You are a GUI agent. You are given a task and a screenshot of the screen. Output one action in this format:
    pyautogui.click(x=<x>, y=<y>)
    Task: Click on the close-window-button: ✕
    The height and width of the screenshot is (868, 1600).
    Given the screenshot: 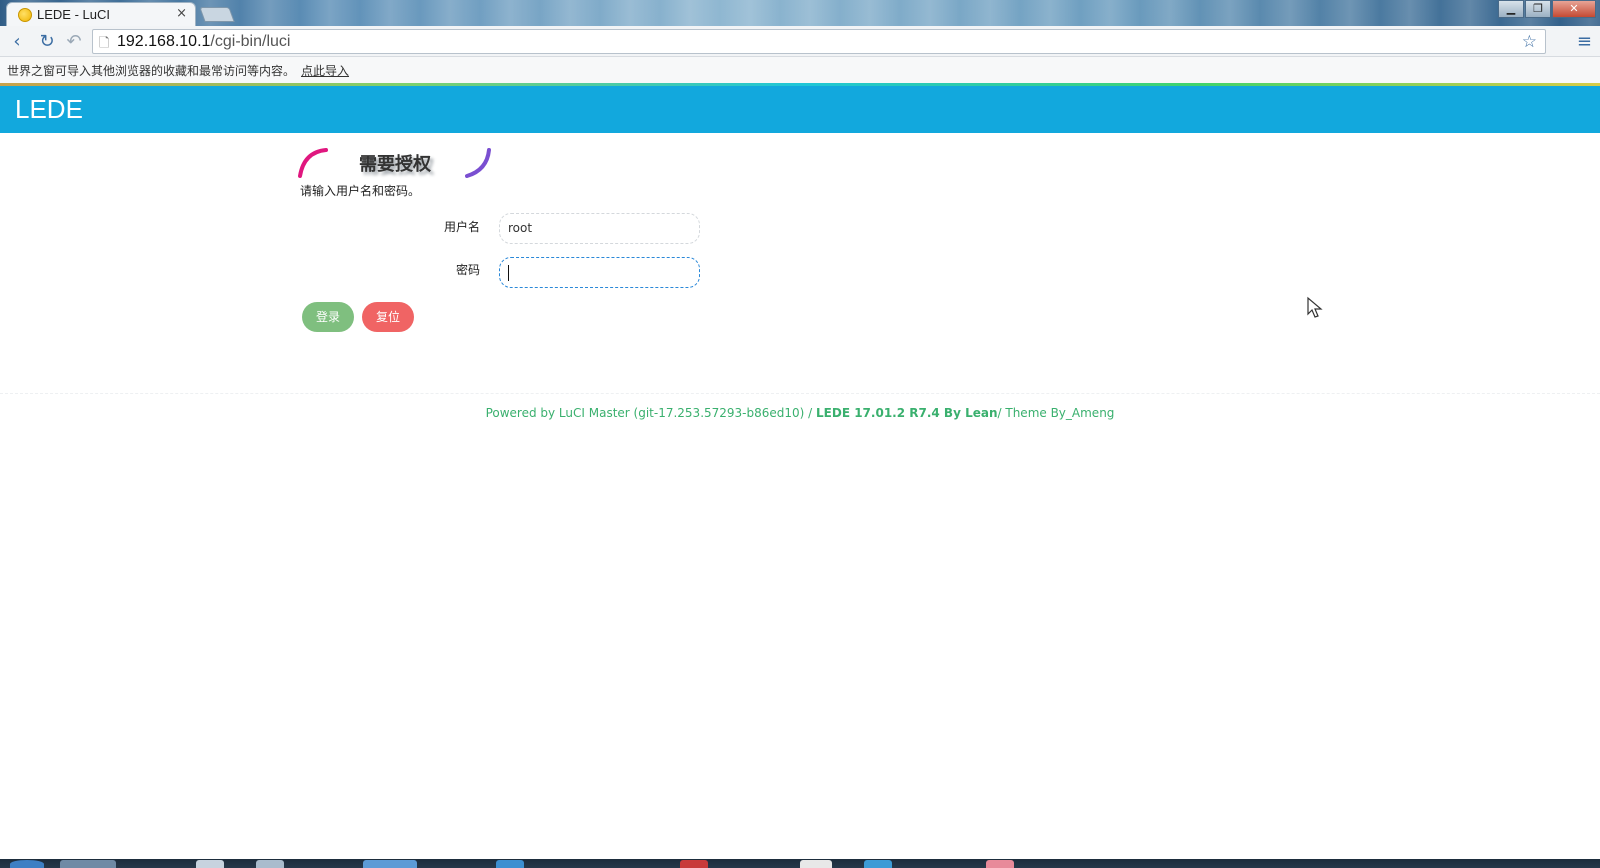 What is the action you would take?
    pyautogui.click(x=1574, y=9)
    